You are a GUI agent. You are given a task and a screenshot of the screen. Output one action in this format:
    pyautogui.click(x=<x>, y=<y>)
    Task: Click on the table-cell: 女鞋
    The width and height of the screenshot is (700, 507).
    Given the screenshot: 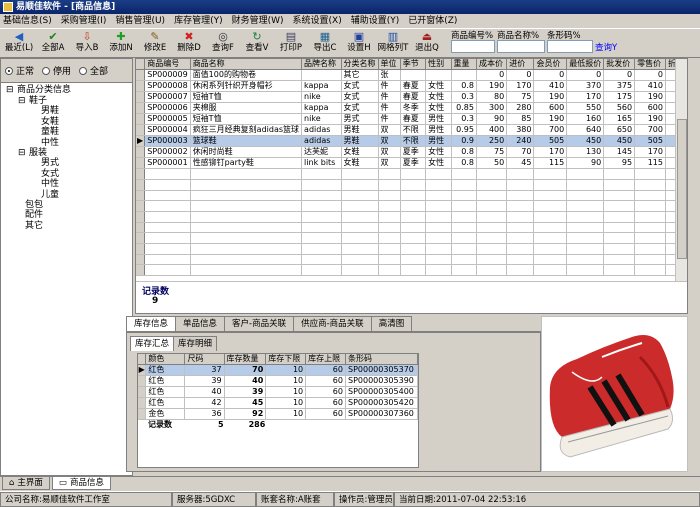 What is the action you would take?
    pyautogui.click(x=360, y=152)
    